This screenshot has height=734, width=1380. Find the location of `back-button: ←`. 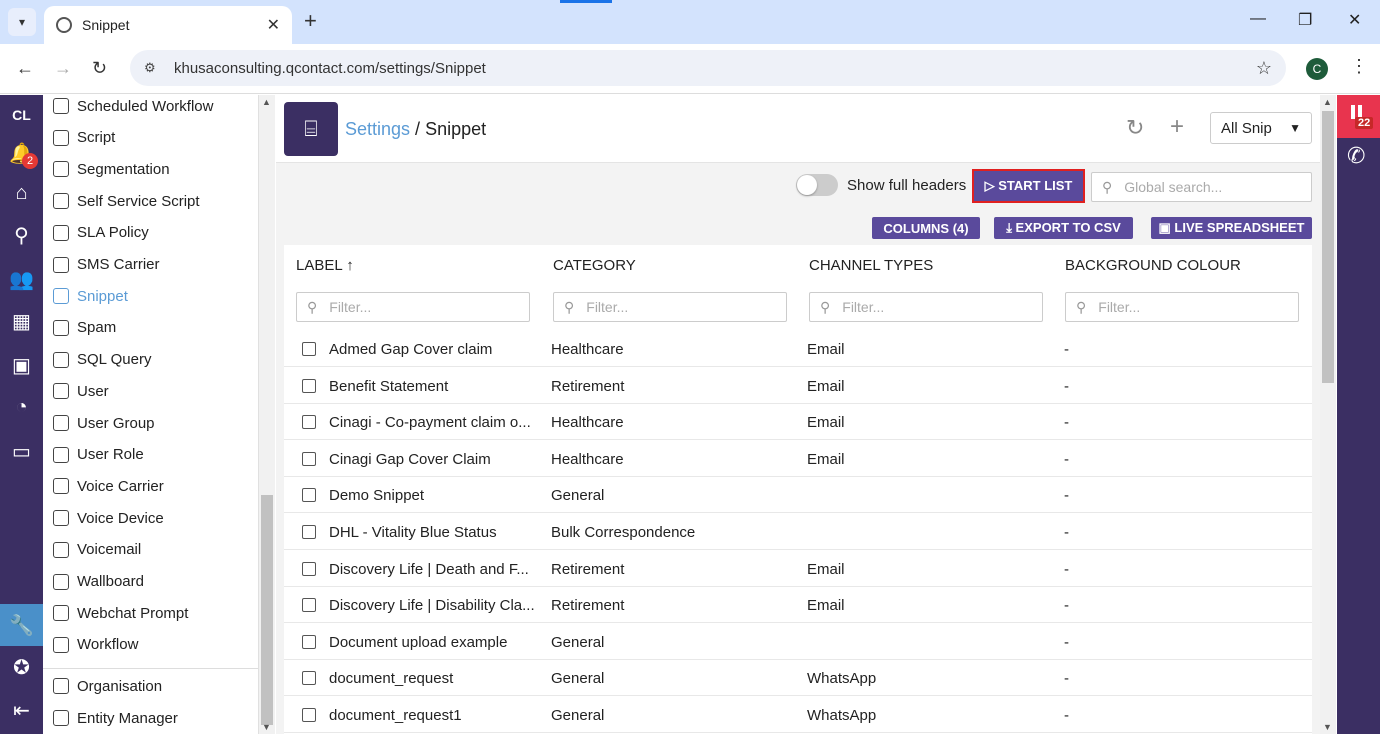

back-button: ← is located at coordinates (25, 68).